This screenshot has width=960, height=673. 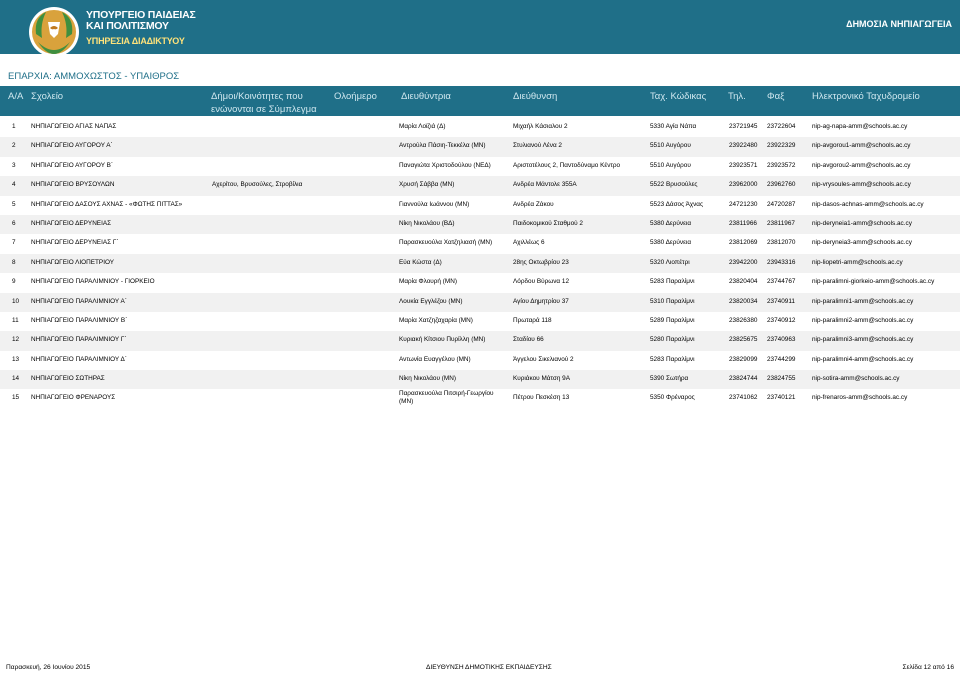 What do you see at coordinates (535, 96) in the screenshot?
I see `col-address: Διεύθυνση` at bounding box center [535, 96].